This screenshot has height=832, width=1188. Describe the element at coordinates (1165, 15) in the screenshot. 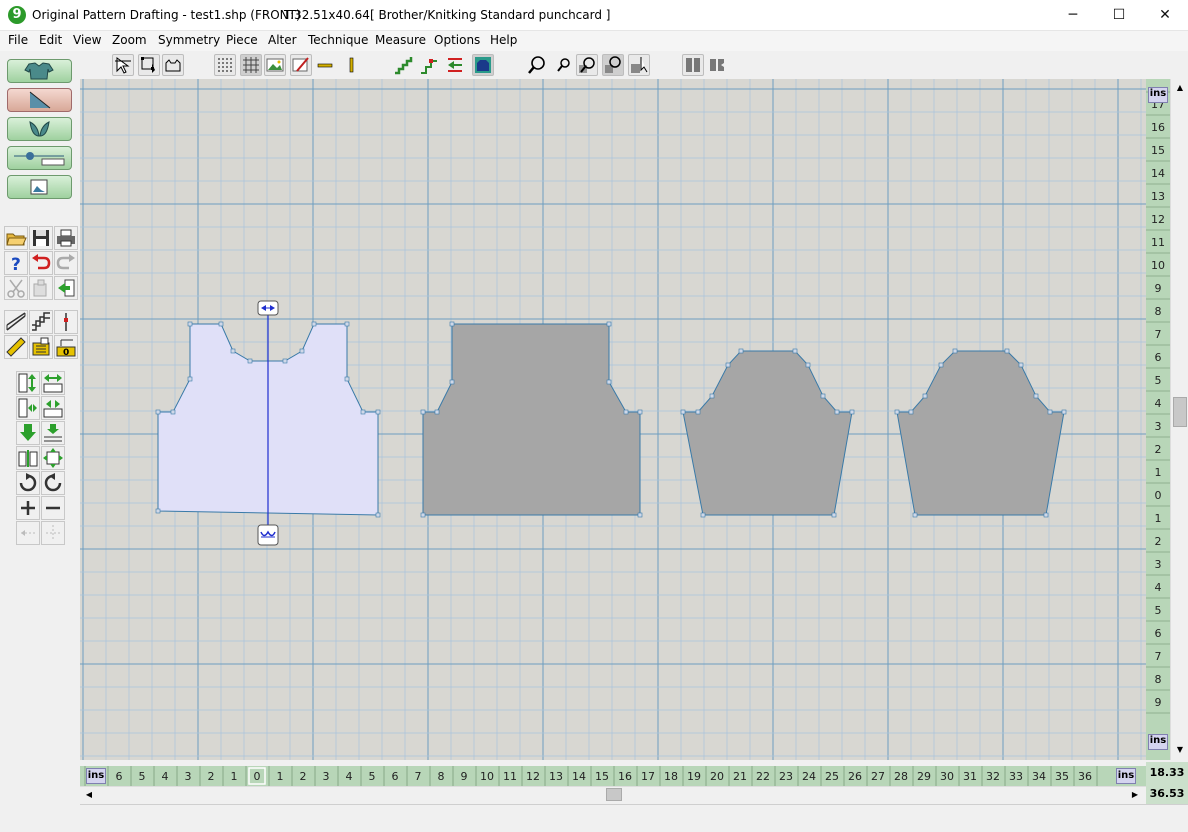

I see `close-button: ✕` at that location.